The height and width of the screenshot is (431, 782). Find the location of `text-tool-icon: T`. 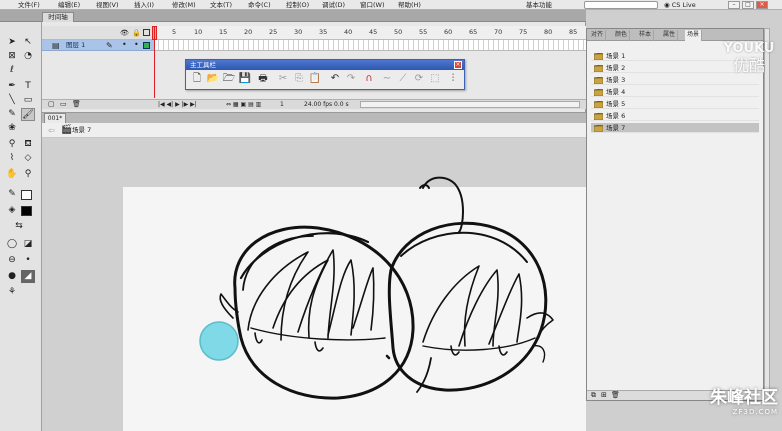

text-tool-icon: T is located at coordinates (28, 86).